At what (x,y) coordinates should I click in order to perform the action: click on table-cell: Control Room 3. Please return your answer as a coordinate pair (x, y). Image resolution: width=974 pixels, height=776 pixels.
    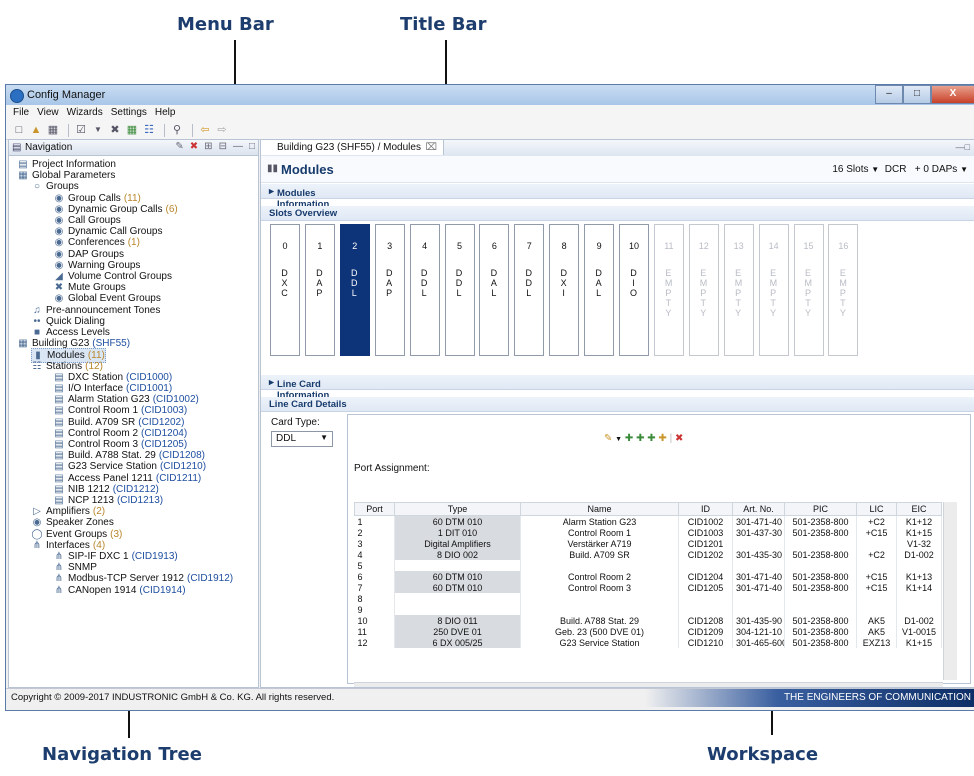
    Looking at the image, I should click on (599, 587).